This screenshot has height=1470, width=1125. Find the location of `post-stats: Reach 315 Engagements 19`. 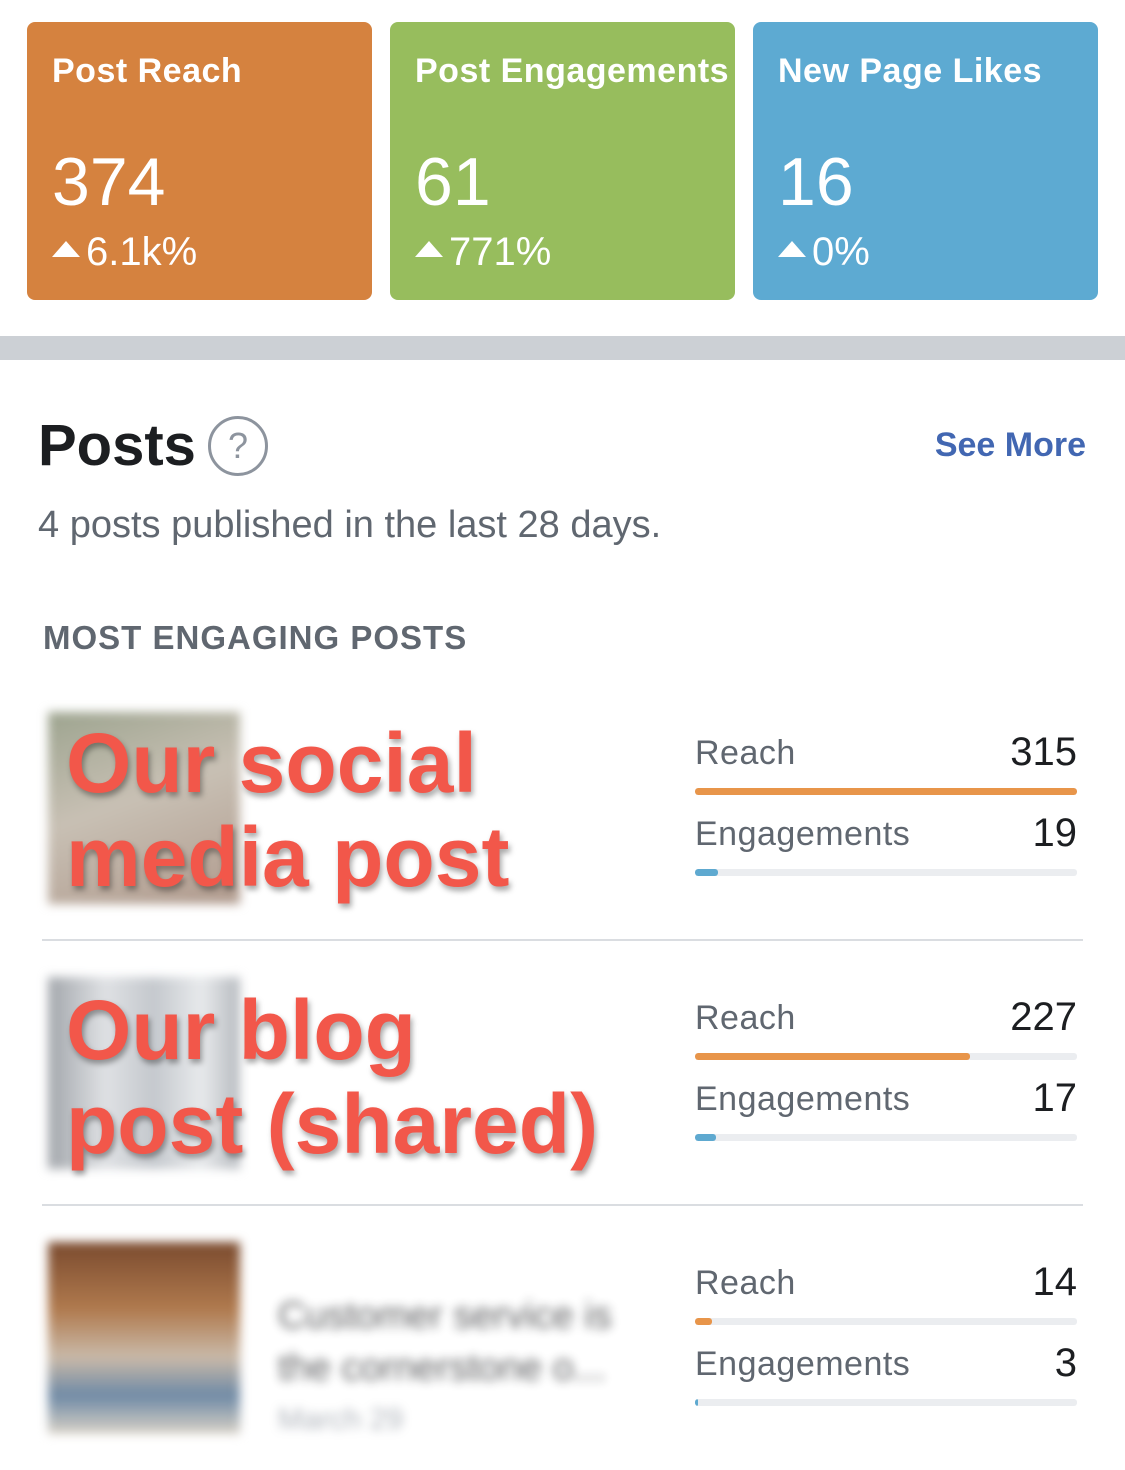

post-stats: Reach 315 Engagements 19 is located at coordinates (886, 809).